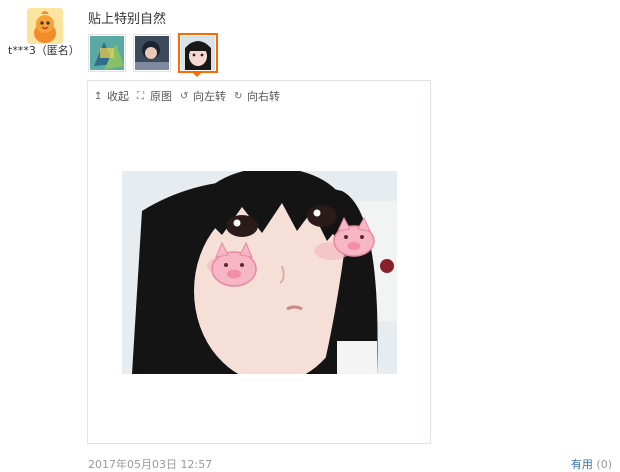 The width and height of the screenshot is (620, 472). I want to click on selected-thumbnail-caret, so click(197, 74).